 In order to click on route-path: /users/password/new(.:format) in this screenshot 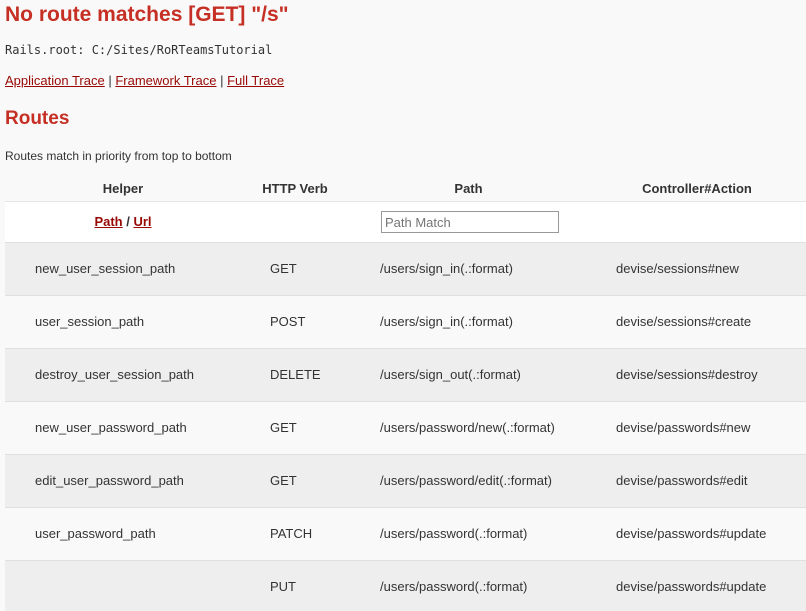, I will do `click(467, 427)`.